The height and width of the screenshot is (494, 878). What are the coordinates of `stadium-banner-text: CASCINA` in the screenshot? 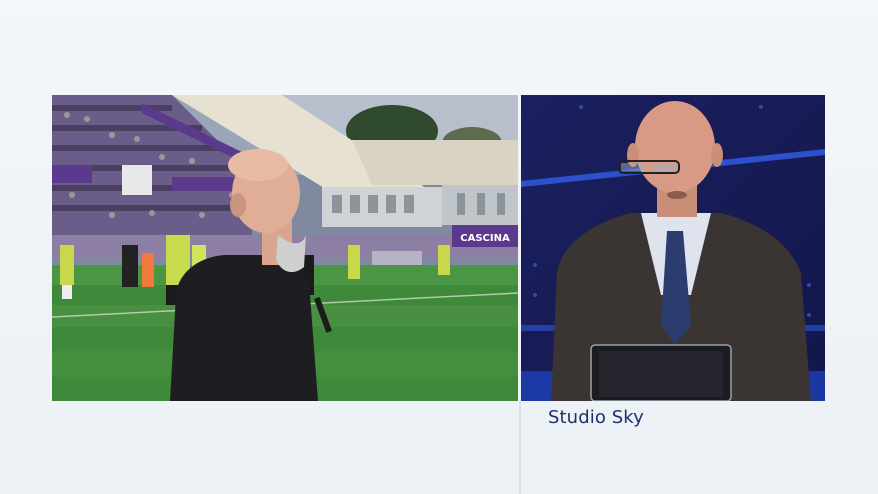 It's located at (485, 238).